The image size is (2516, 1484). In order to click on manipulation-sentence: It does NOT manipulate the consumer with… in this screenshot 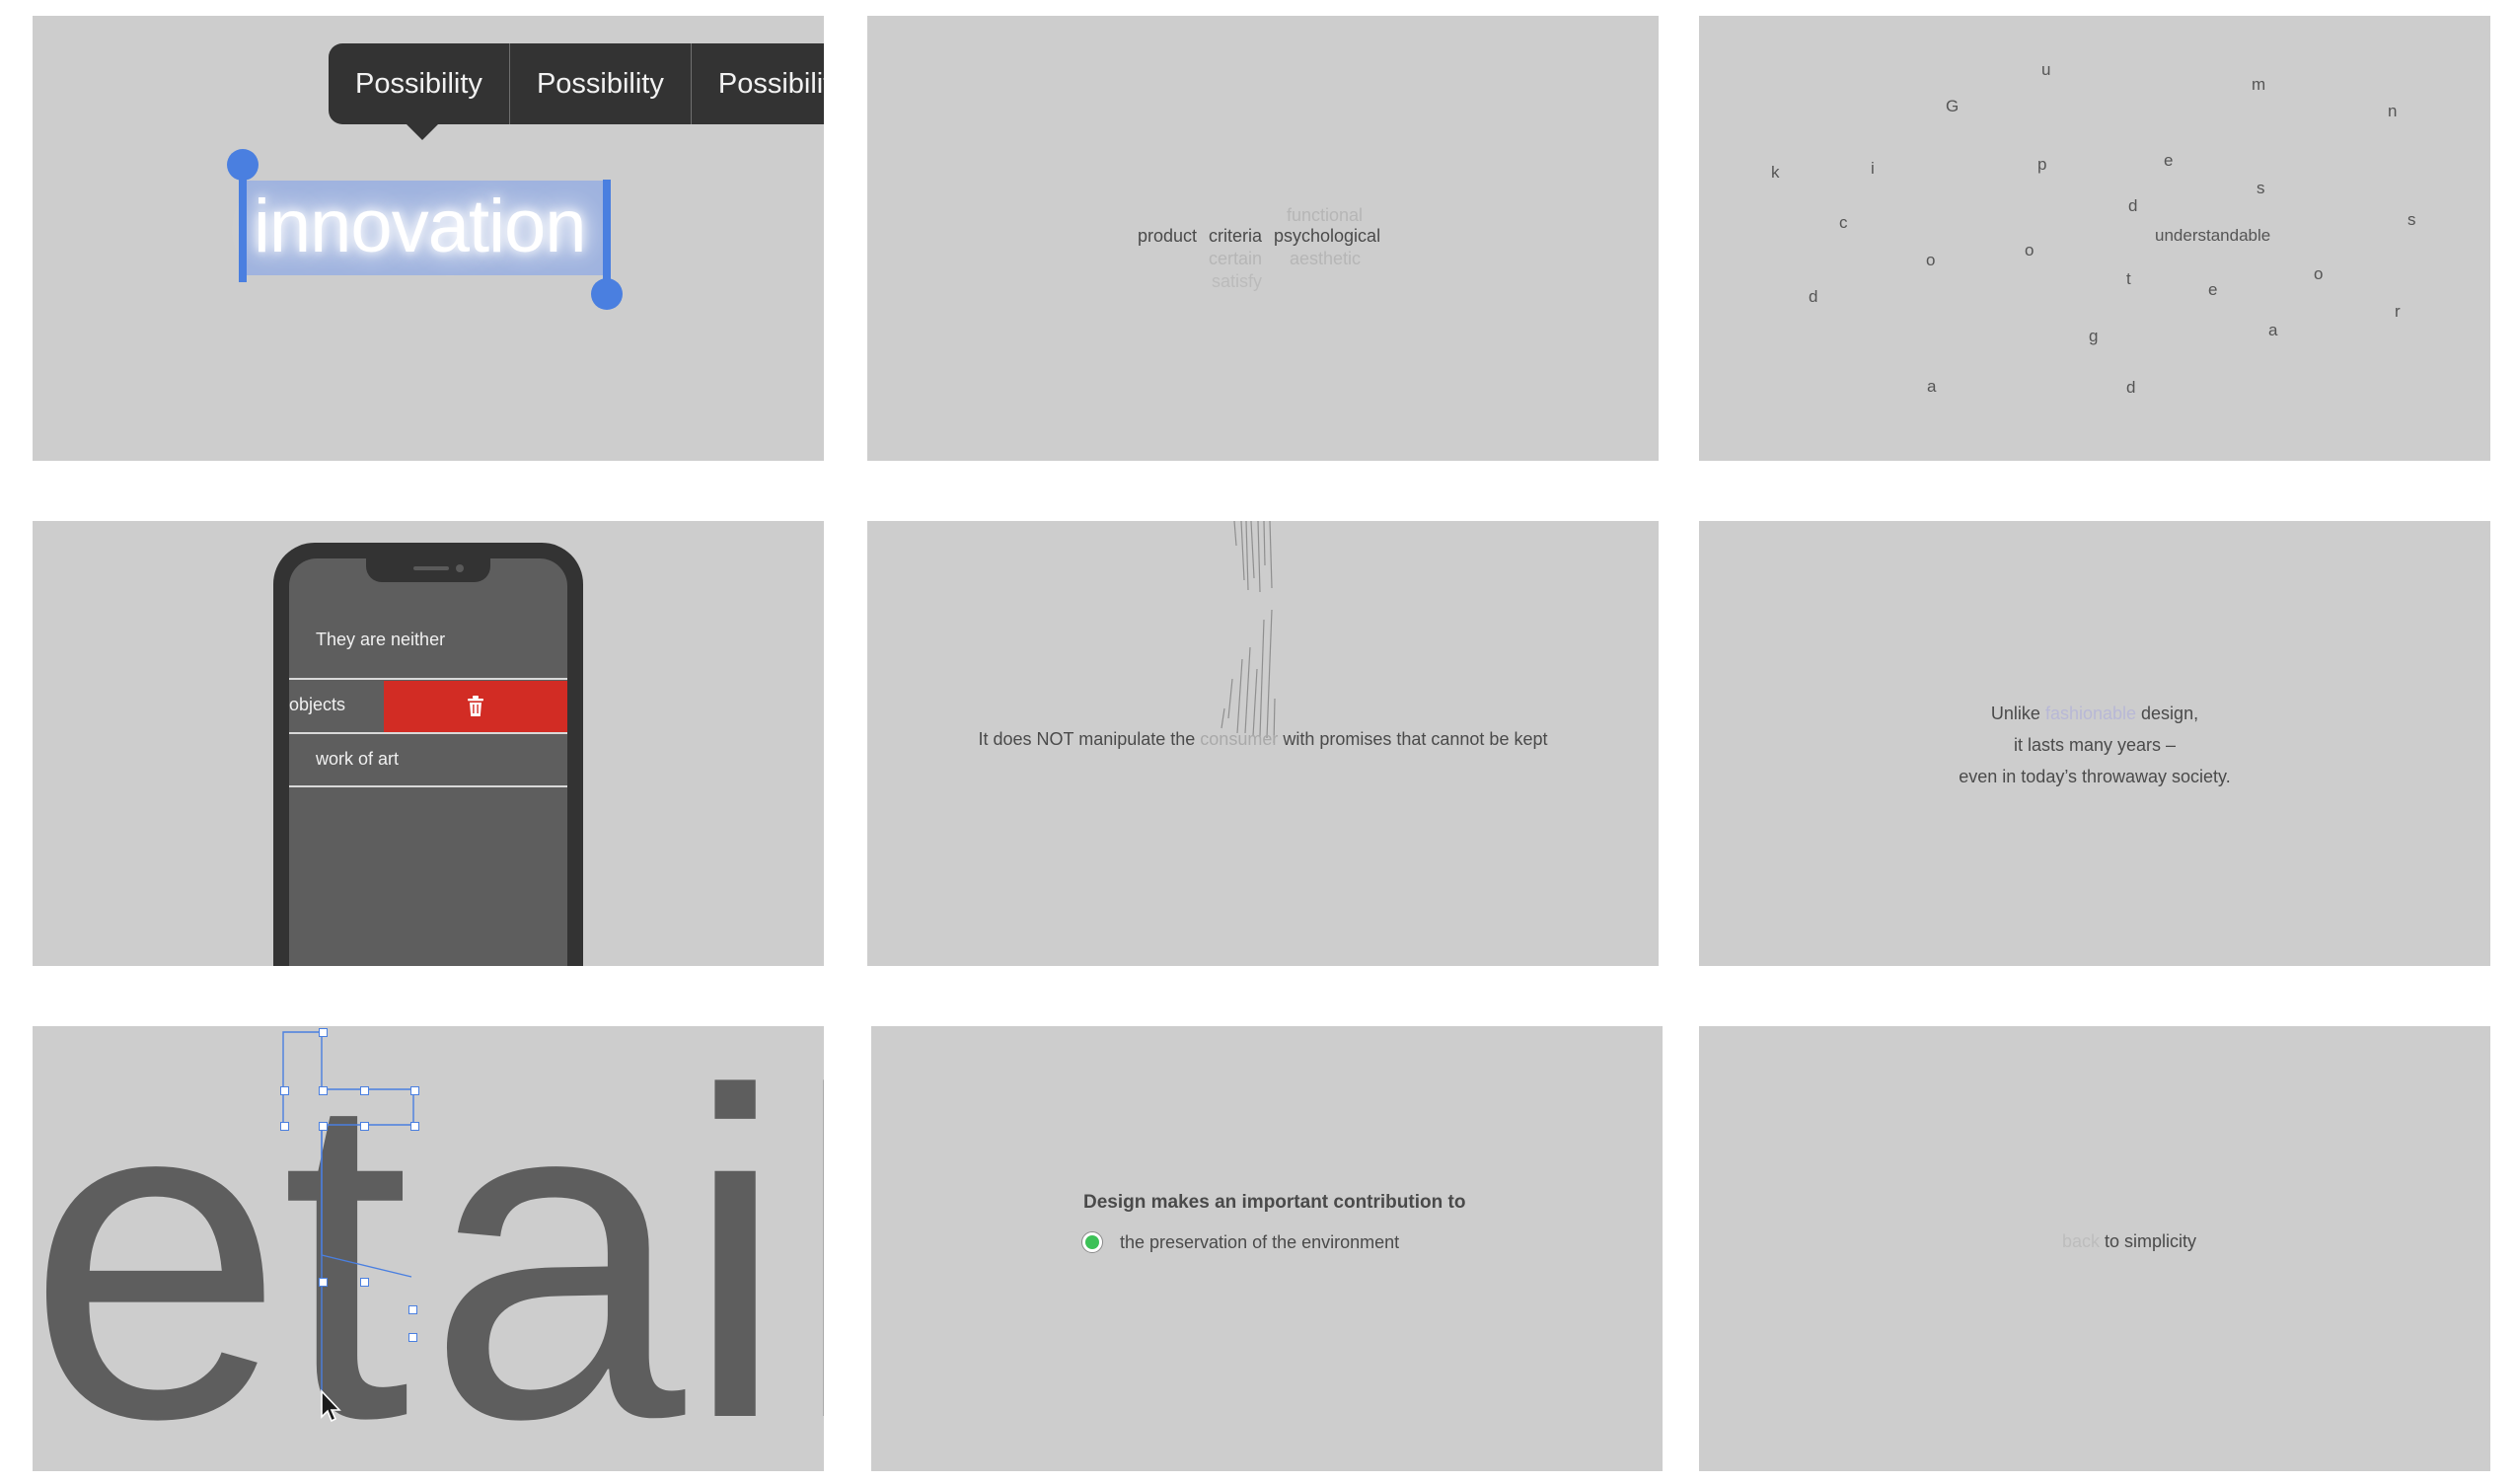, I will do `click(1263, 739)`.